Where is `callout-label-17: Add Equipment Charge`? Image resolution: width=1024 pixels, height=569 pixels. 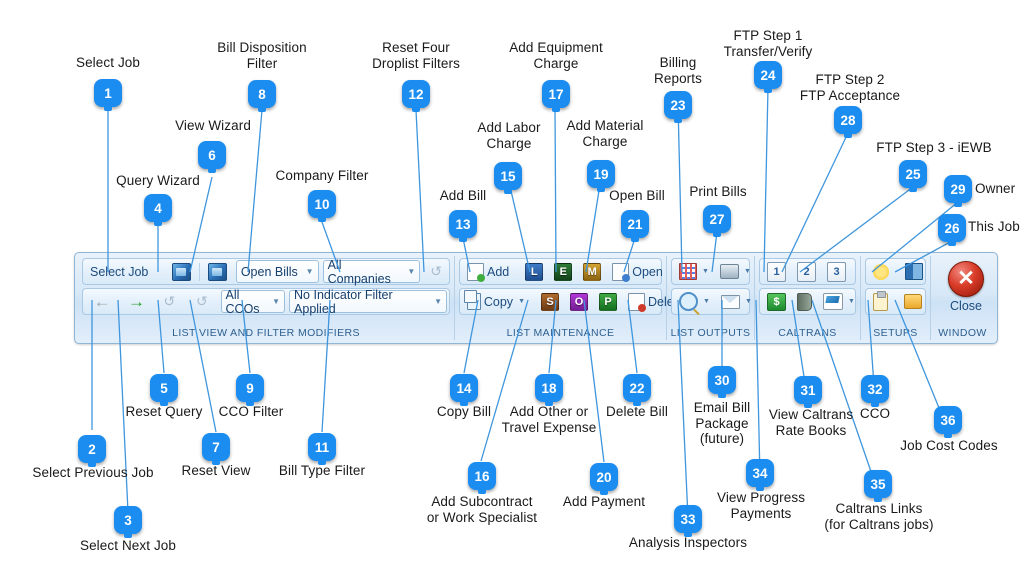 callout-label-17: Add Equipment Charge is located at coordinates (556, 55).